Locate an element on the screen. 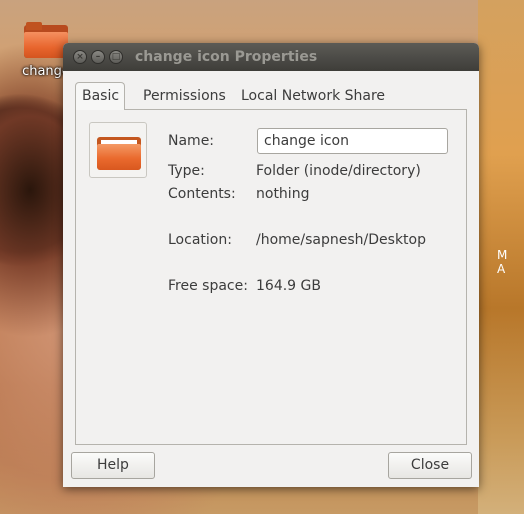 The height and width of the screenshot is (514, 524). type-value: Folder (inode/directory) is located at coordinates (338, 171).